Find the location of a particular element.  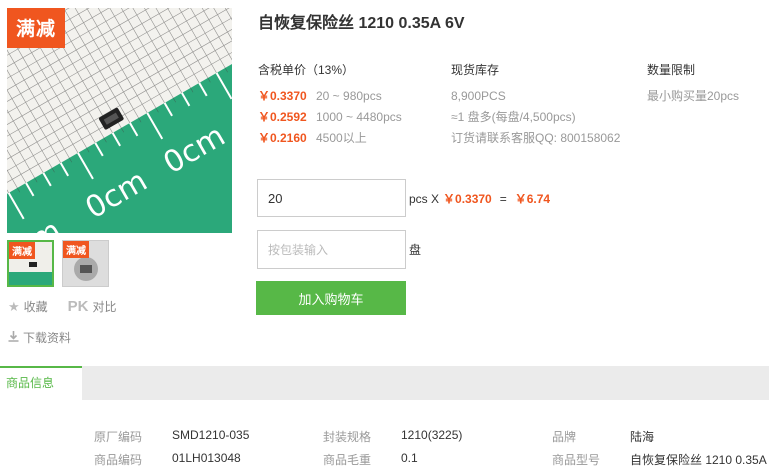

quantity-input is located at coordinates (331, 198).